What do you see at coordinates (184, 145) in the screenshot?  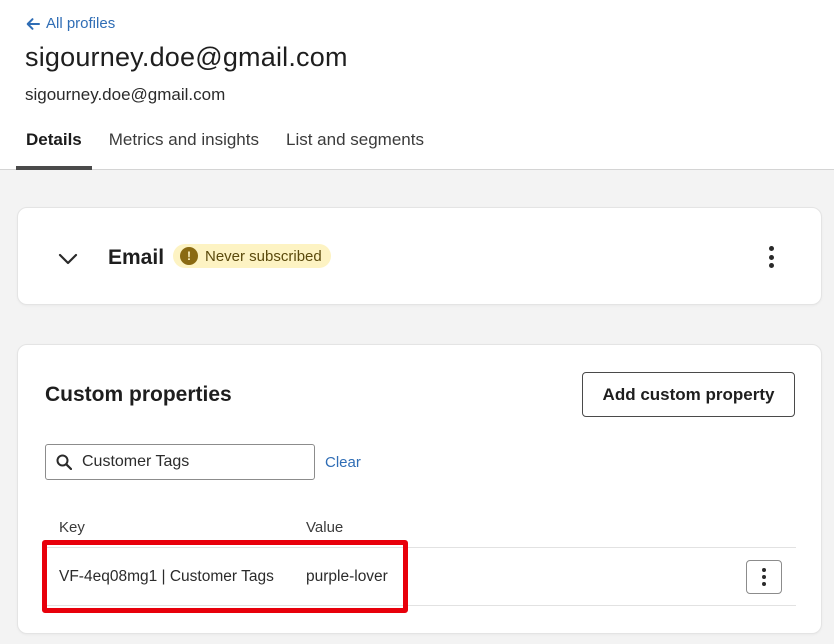 I see `tab-metrics-and-insights: Metrics and insights` at bounding box center [184, 145].